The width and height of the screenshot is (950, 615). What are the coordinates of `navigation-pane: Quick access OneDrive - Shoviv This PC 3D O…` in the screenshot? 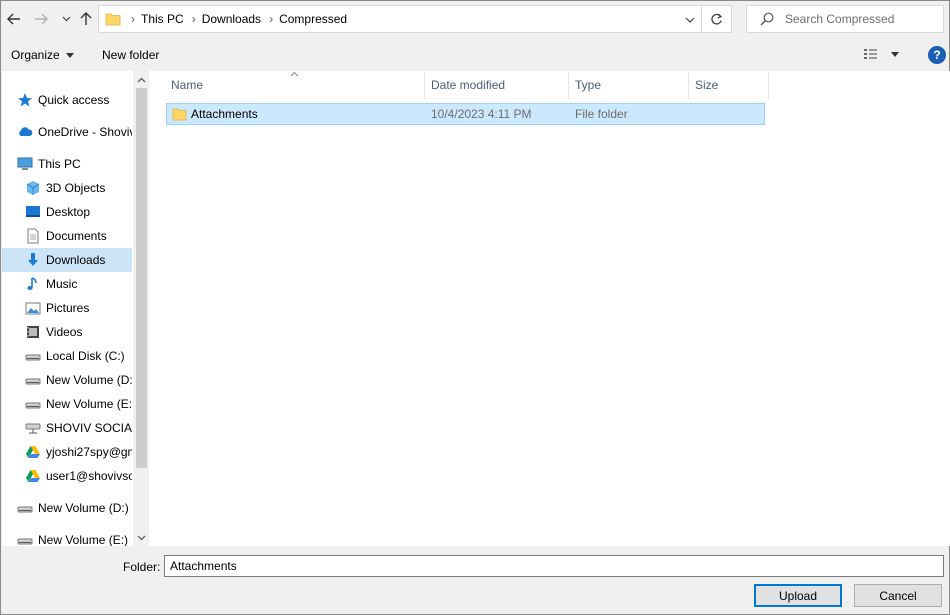 It's located at (75, 308).